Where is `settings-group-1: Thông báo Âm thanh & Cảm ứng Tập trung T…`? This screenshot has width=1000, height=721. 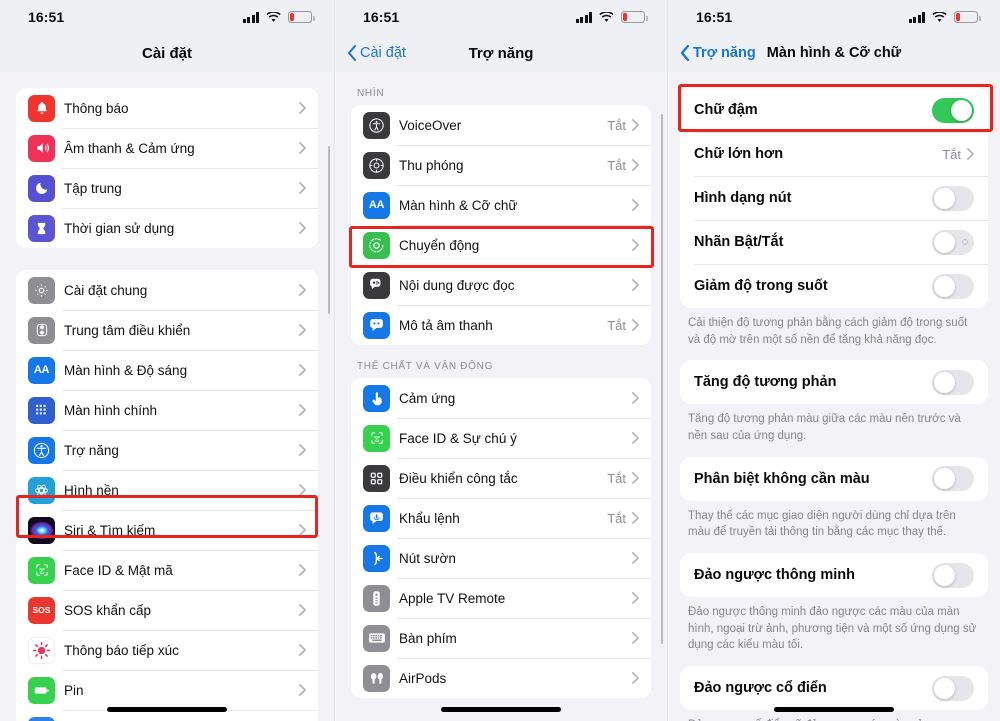
settings-group-1: Thông báo Âm thanh & Cảm ứng Tập trung T… is located at coordinates (167, 168).